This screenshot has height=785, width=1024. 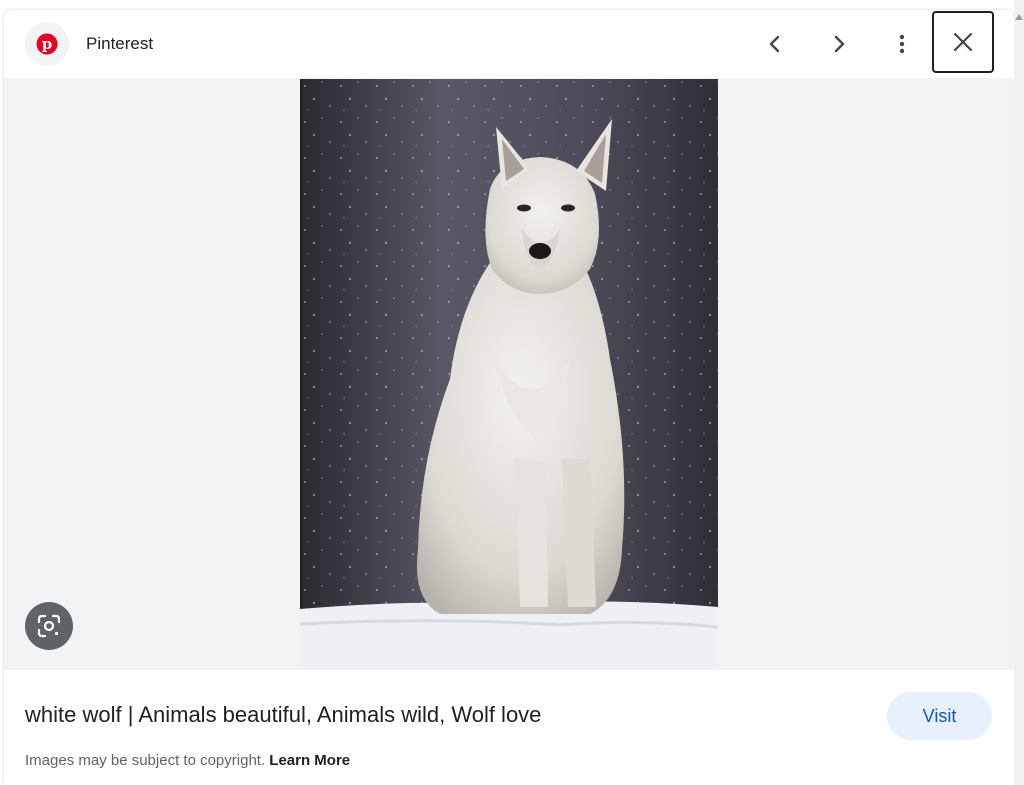 What do you see at coordinates (939, 716) in the screenshot?
I see `visit-button: Visit` at bounding box center [939, 716].